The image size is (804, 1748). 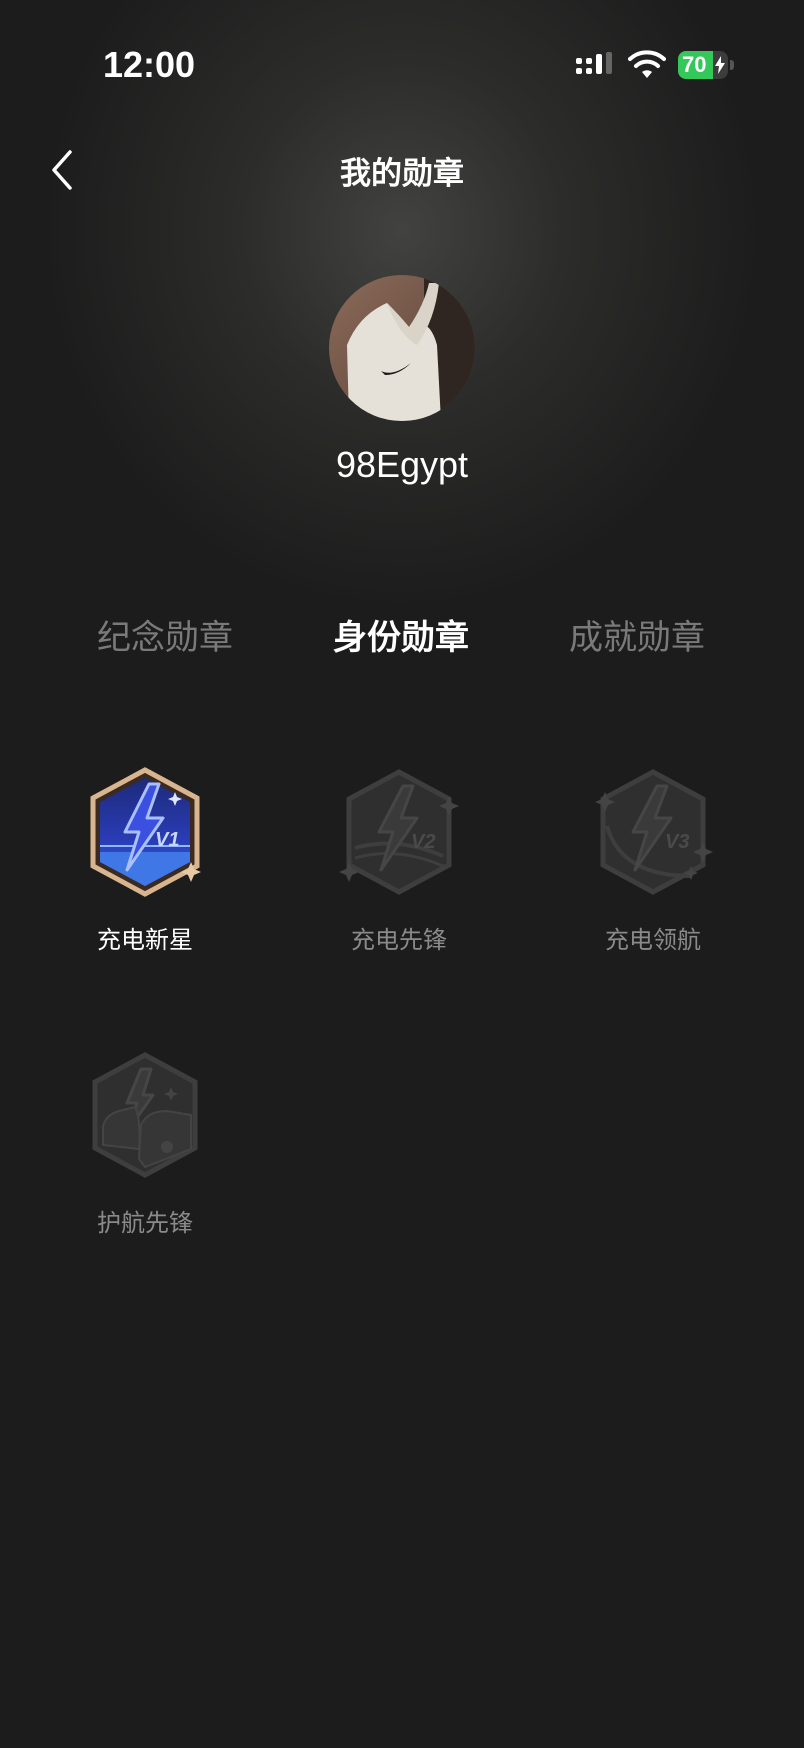 I want to click on page-title: 我的勋章, so click(x=402, y=174).